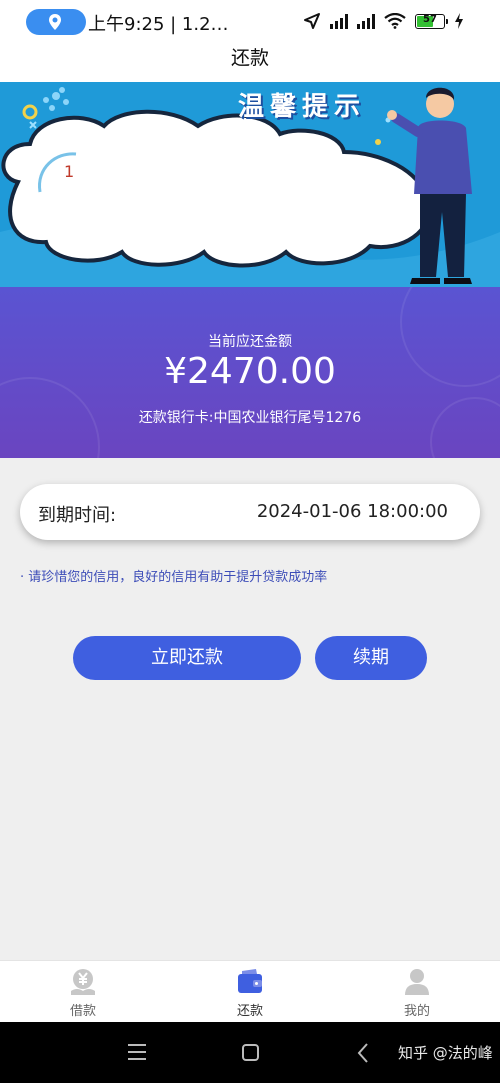  Describe the element at coordinates (77, 515) in the screenshot. I see `due-date-label: 到期时间:` at that location.